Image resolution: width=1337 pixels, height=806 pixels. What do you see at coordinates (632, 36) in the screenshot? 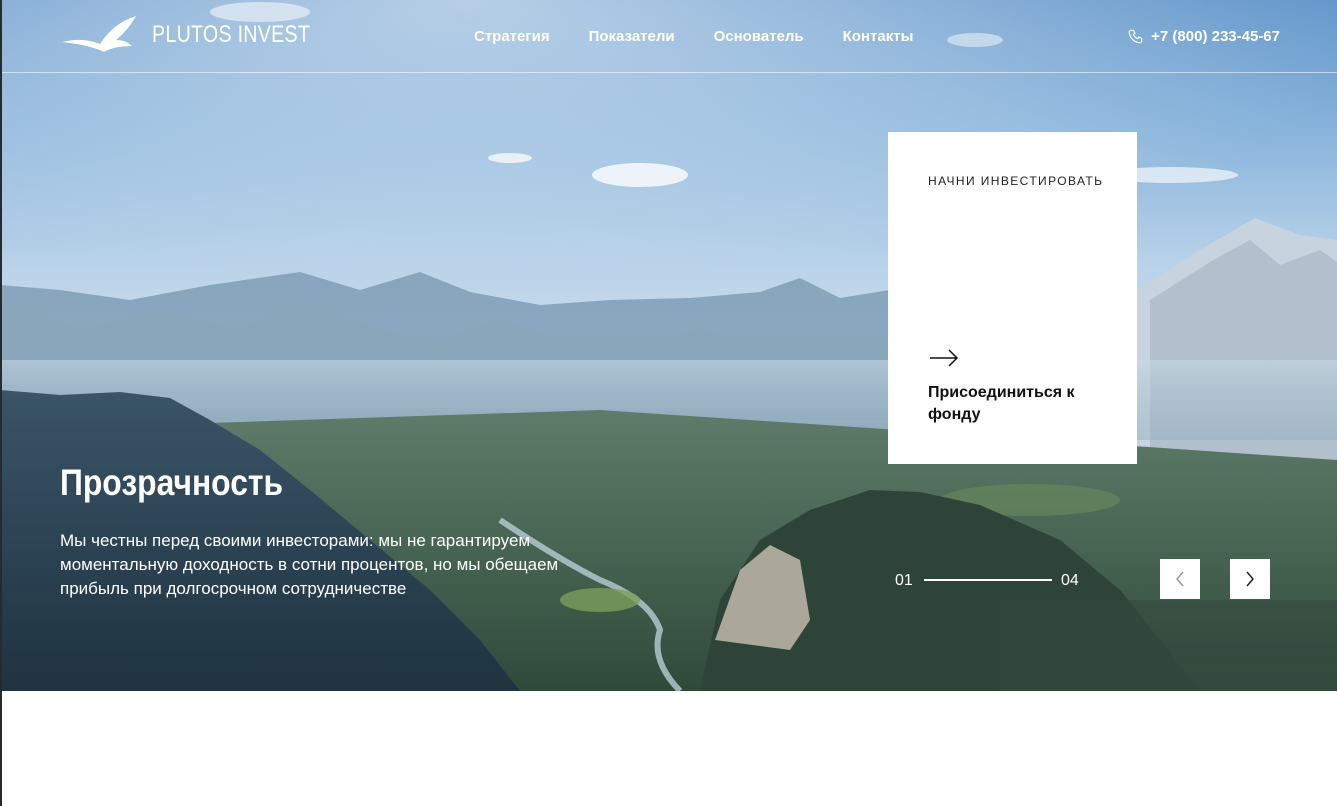
I see `nav-item-metrics: Показатели` at bounding box center [632, 36].